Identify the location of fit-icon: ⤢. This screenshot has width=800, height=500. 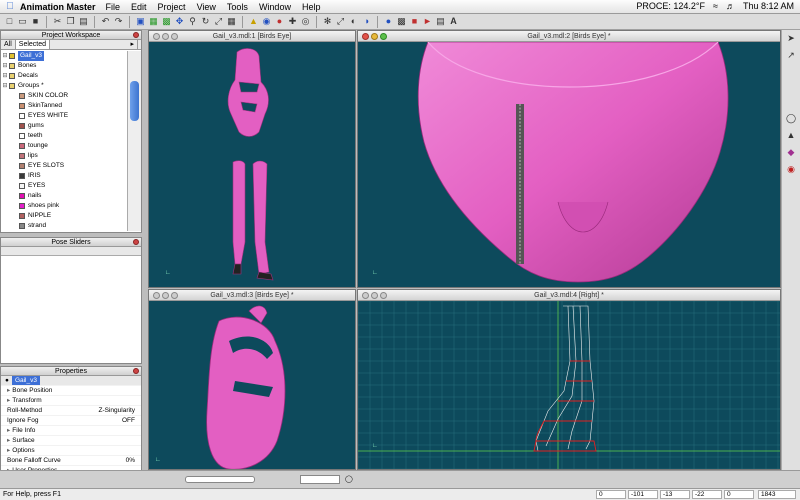
(218, 21).